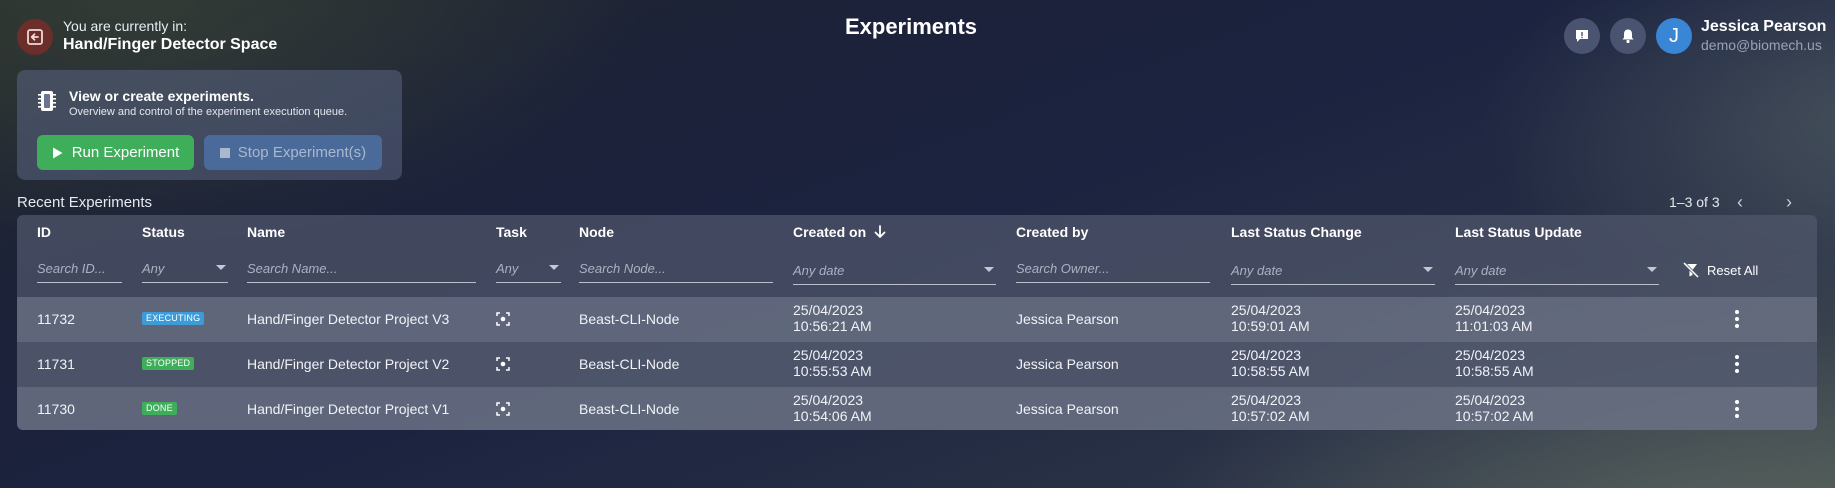  I want to click on status-badge: DONE, so click(159, 408).